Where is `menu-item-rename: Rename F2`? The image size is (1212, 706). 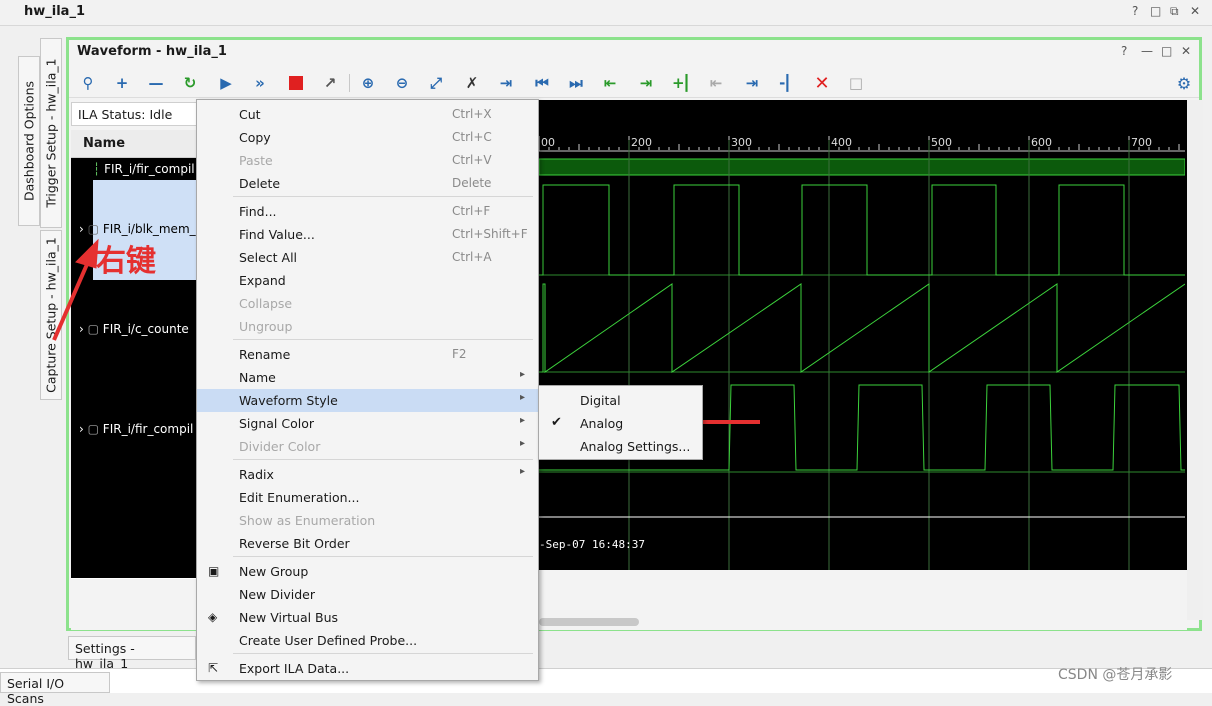 menu-item-rename: Rename F2 is located at coordinates (367, 354).